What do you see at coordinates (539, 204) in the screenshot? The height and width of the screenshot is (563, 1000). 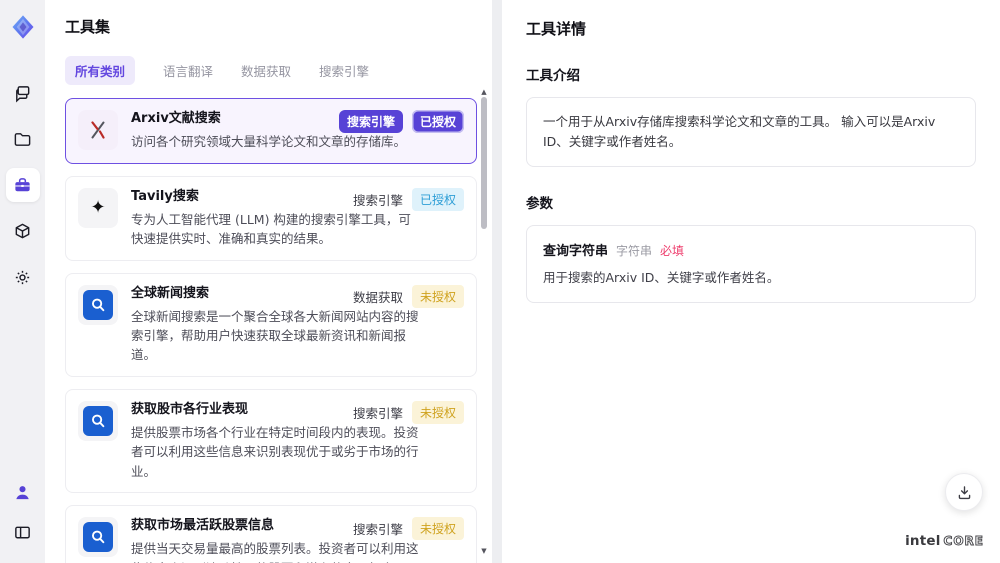 I see `params-heading: 参数` at bounding box center [539, 204].